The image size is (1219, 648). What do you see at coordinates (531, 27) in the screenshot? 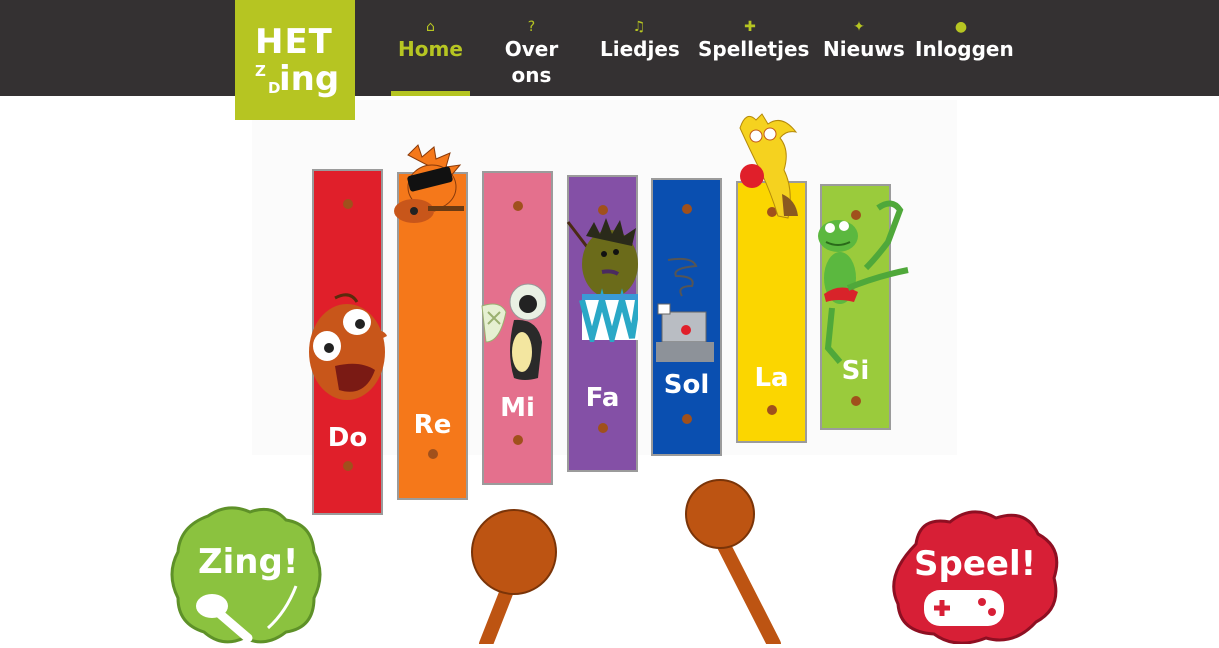
I see `question-icon: ?` at bounding box center [531, 27].